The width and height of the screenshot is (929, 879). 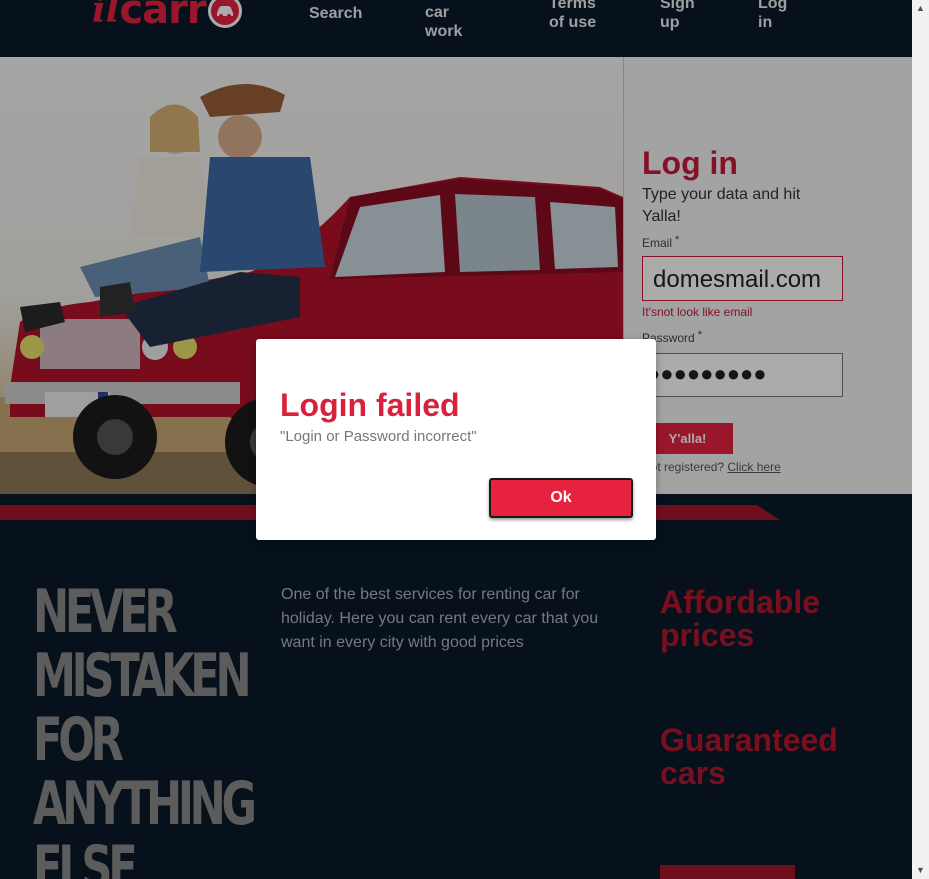 What do you see at coordinates (378, 436) in the screenshot?
I see `dialog-message: "Login or Password incorrect"` at bounding box center [378, 436].